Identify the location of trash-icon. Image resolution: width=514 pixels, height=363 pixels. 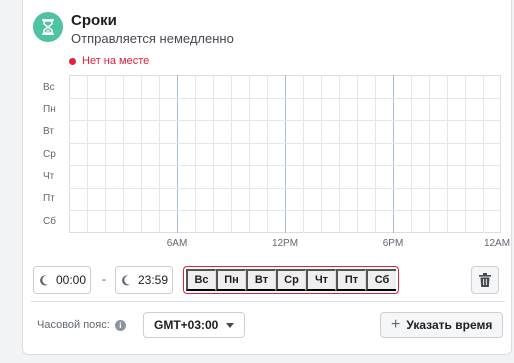
(485, 280).